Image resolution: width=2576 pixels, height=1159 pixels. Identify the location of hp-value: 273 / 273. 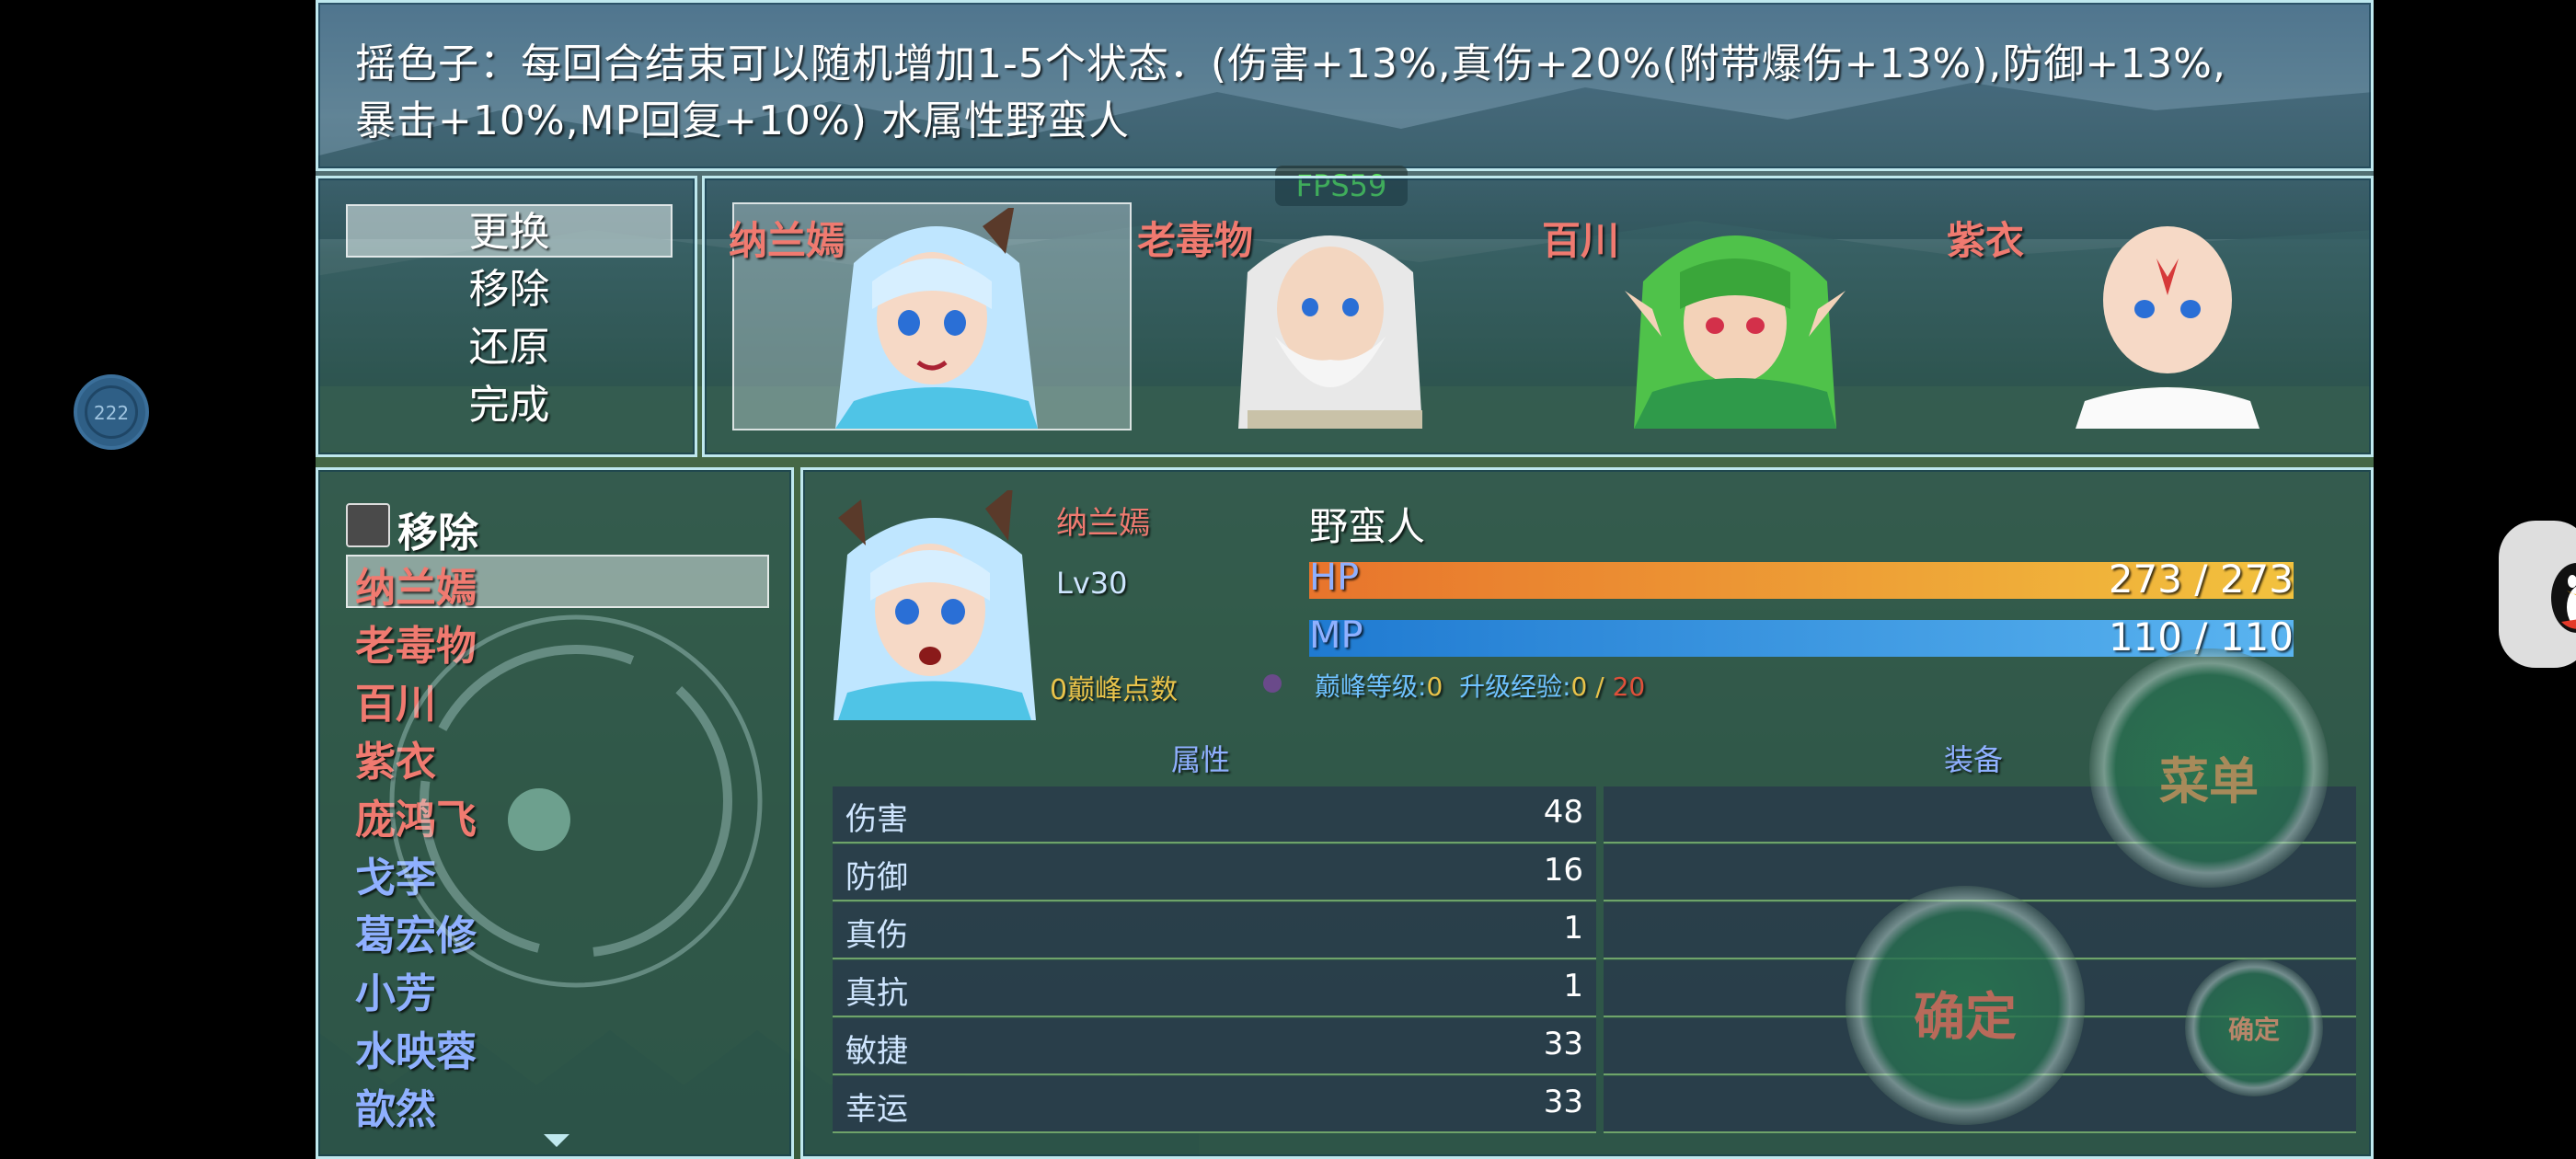
(2201, 579).